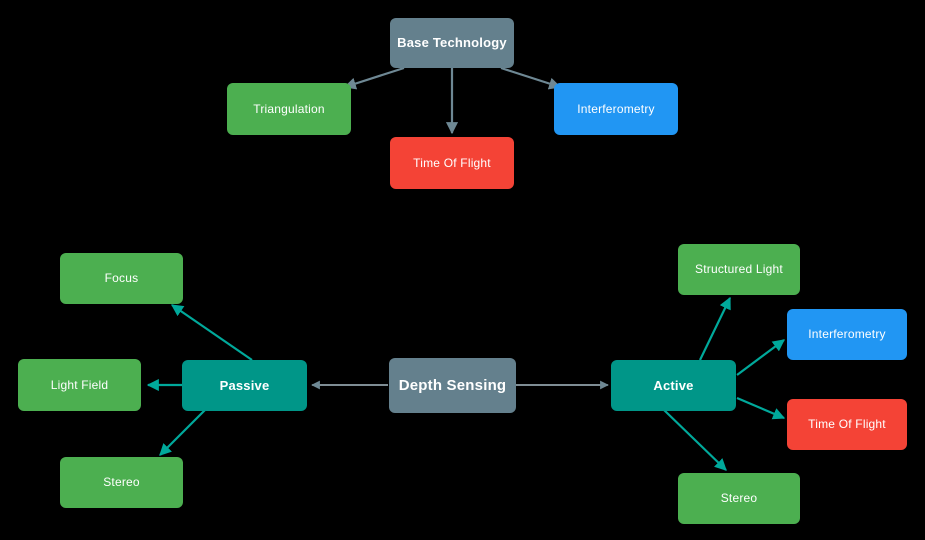 The image size is (925, 540). I want to click on node-label: Active, so click(673, 385).